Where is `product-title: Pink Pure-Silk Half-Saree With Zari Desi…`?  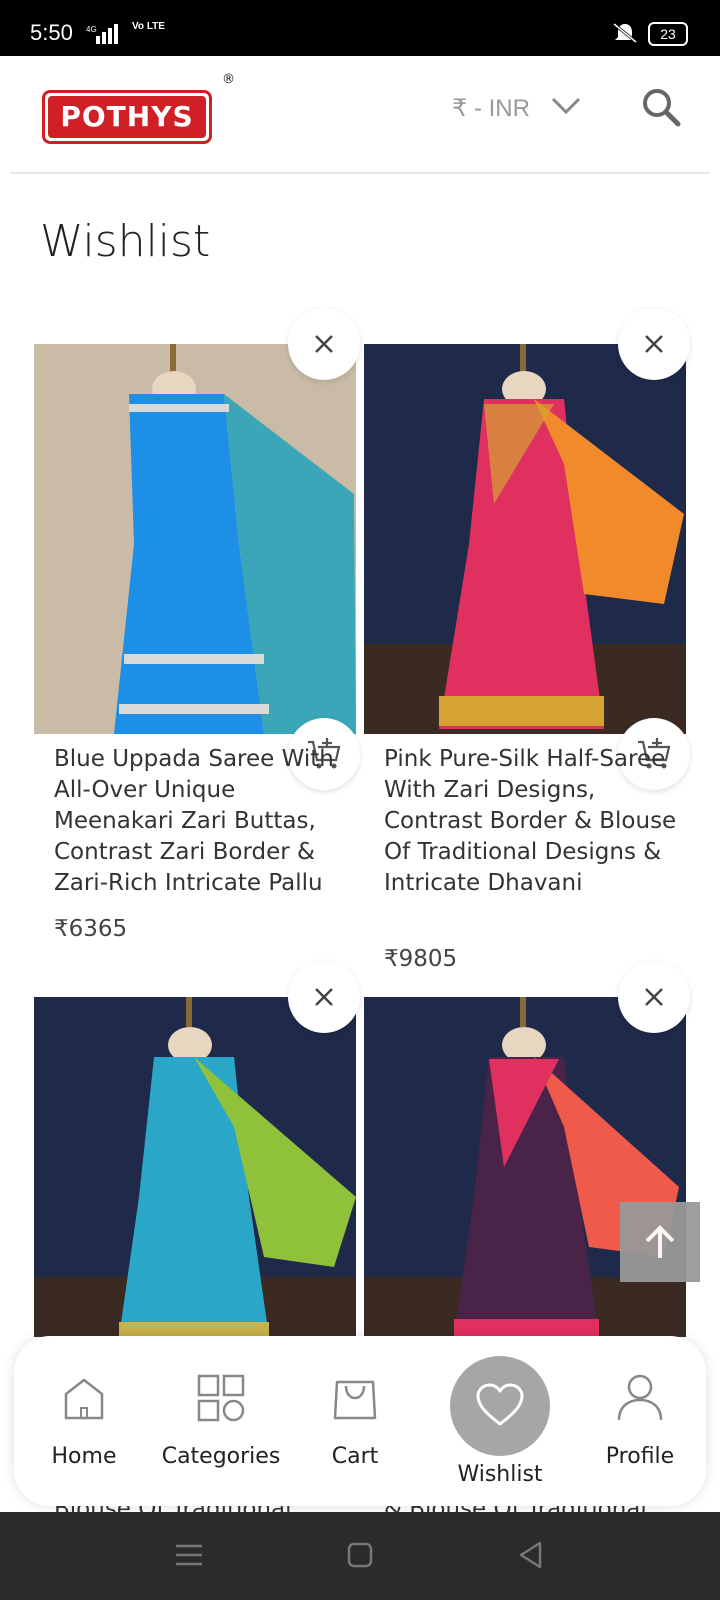
product-title: Pink Pure-Silk Half-Saree With Zari Desi… is located at coordinates (532, 821).